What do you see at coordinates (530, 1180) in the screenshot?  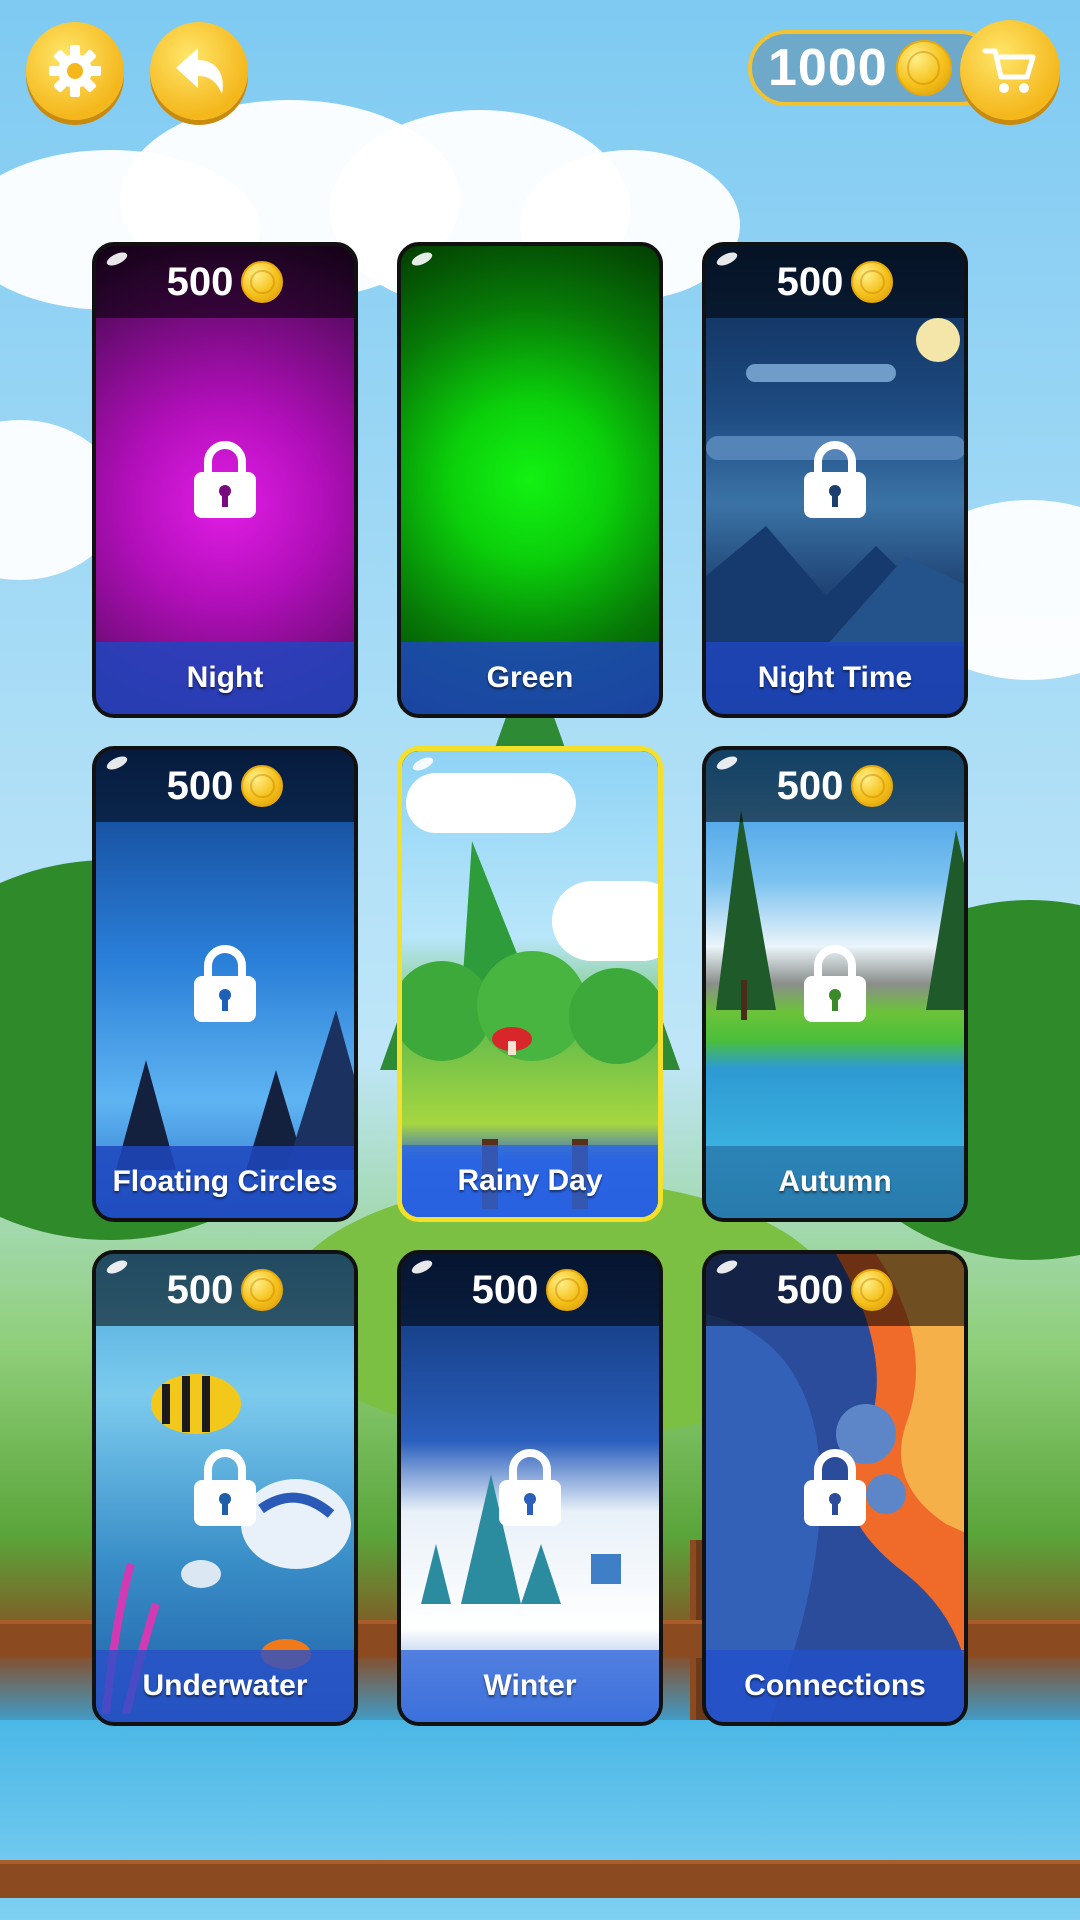 I see `theme-name: Rainy Day` at bounding box center [530, 1180].